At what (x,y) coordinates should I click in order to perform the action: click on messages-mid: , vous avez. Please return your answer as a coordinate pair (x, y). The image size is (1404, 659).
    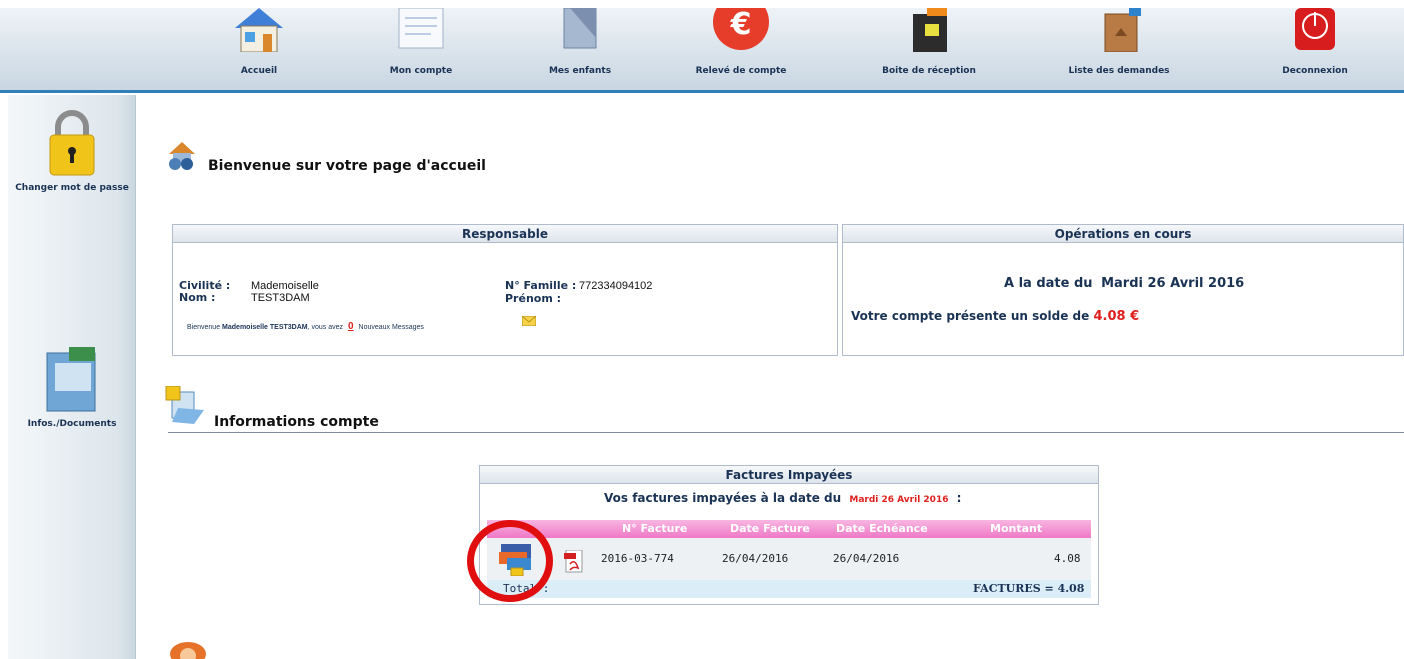
    Looking at the image, I should click on (325, 327).